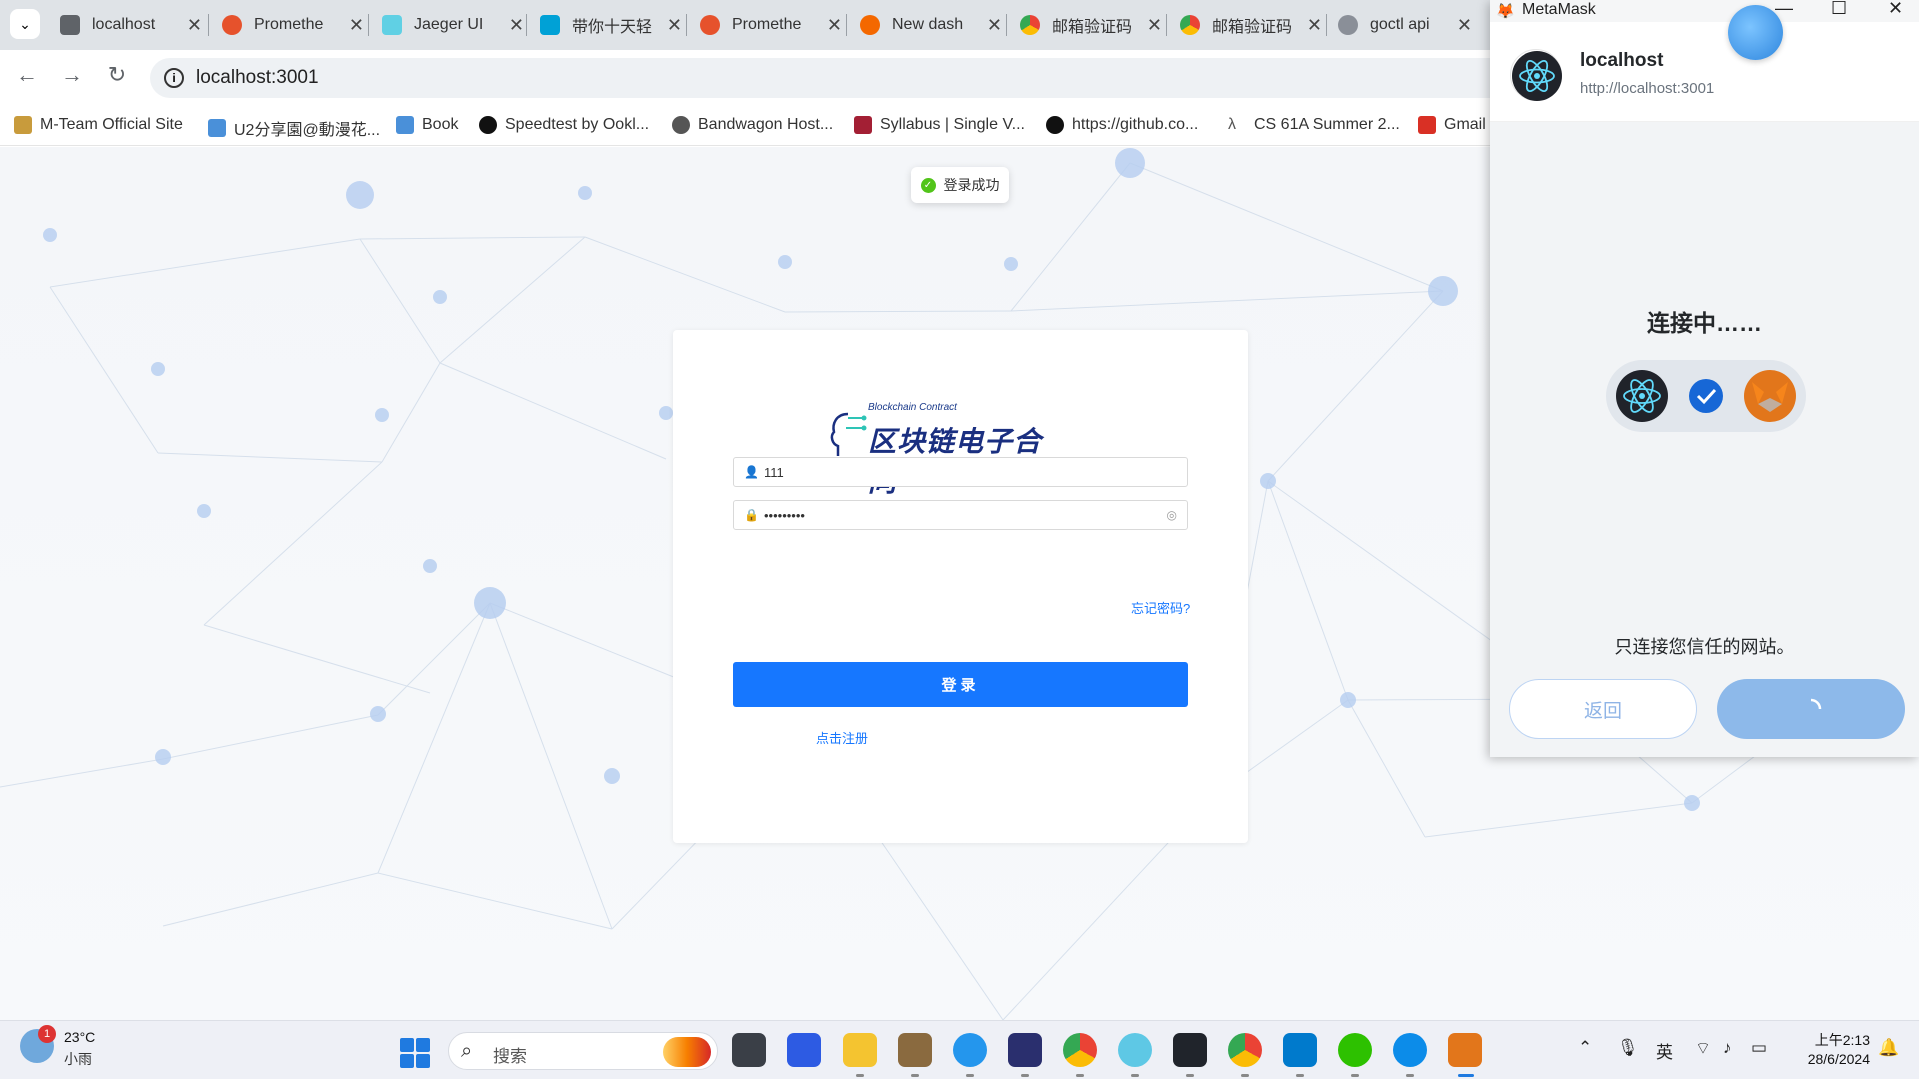  I want to click on running-indicator, so click(1025, 1075).